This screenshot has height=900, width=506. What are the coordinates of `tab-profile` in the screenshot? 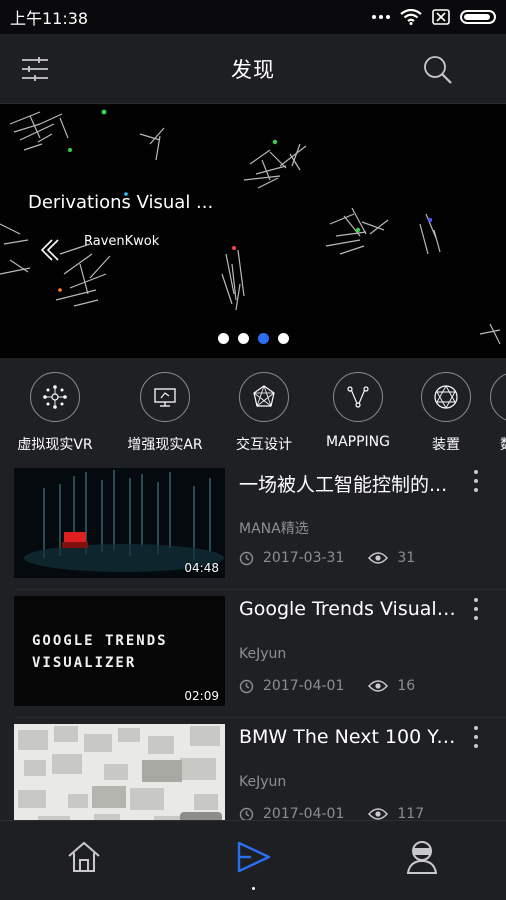 It's located at (422, 857).